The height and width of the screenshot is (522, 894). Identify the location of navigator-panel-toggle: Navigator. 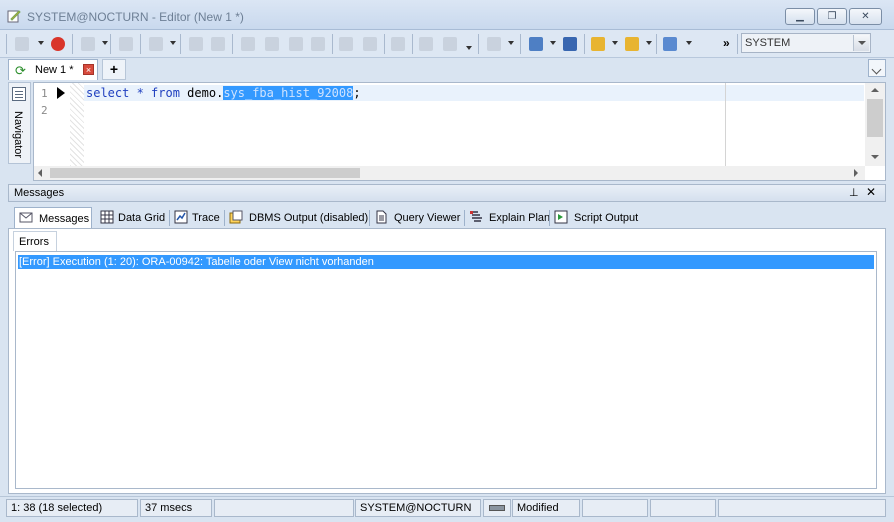
(19, 123).